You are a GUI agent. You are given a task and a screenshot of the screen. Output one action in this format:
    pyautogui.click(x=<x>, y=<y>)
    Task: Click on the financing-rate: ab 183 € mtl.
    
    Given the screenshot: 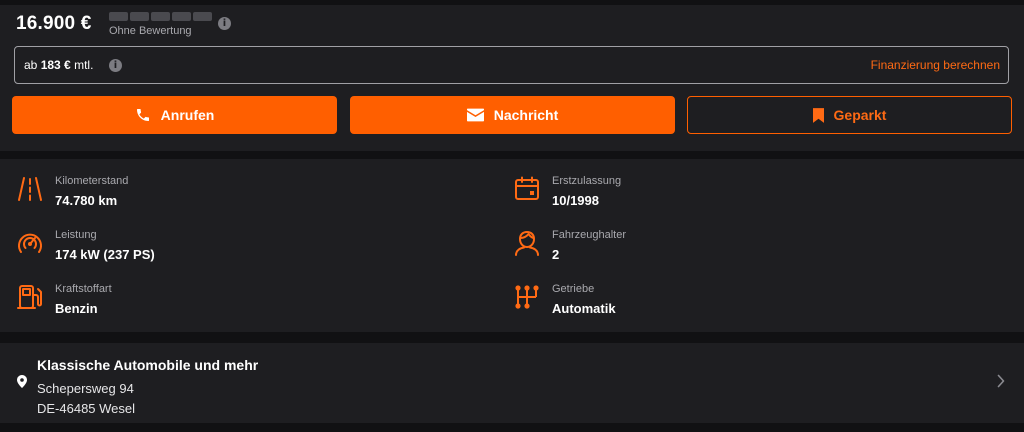 What is the action you would take?
    pyautogui.click(x=58, y=65)
    